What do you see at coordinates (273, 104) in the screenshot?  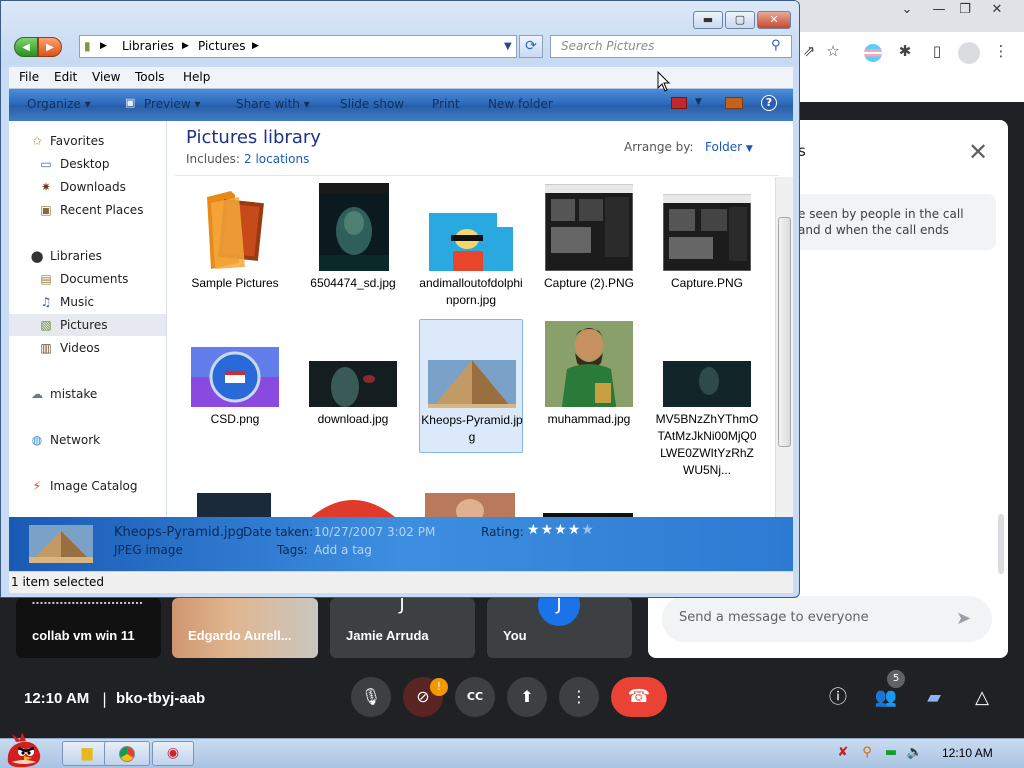 I see `share-with-button: Share with ▾` at bounding box center [273, 104].